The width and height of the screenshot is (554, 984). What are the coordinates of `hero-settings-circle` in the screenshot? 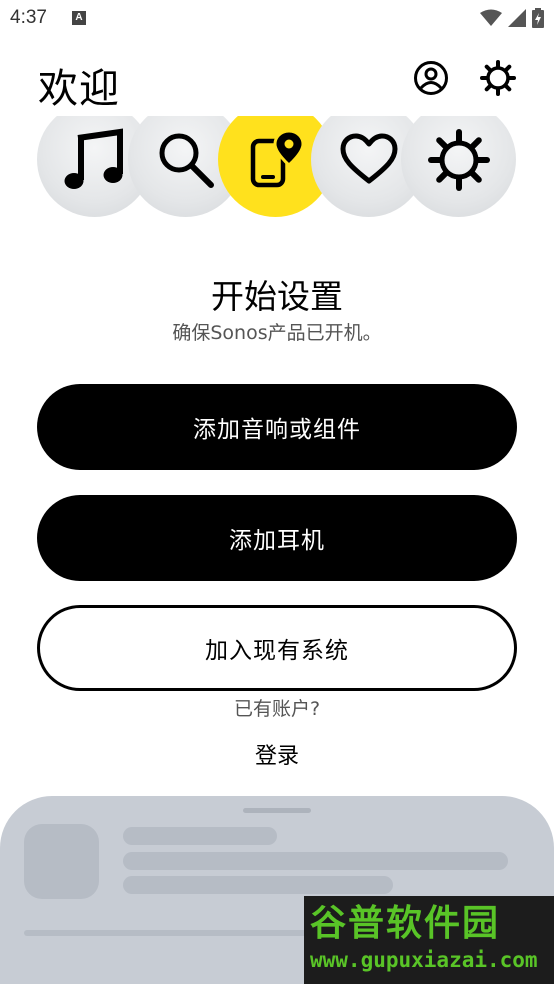 It's located at (458, 166).